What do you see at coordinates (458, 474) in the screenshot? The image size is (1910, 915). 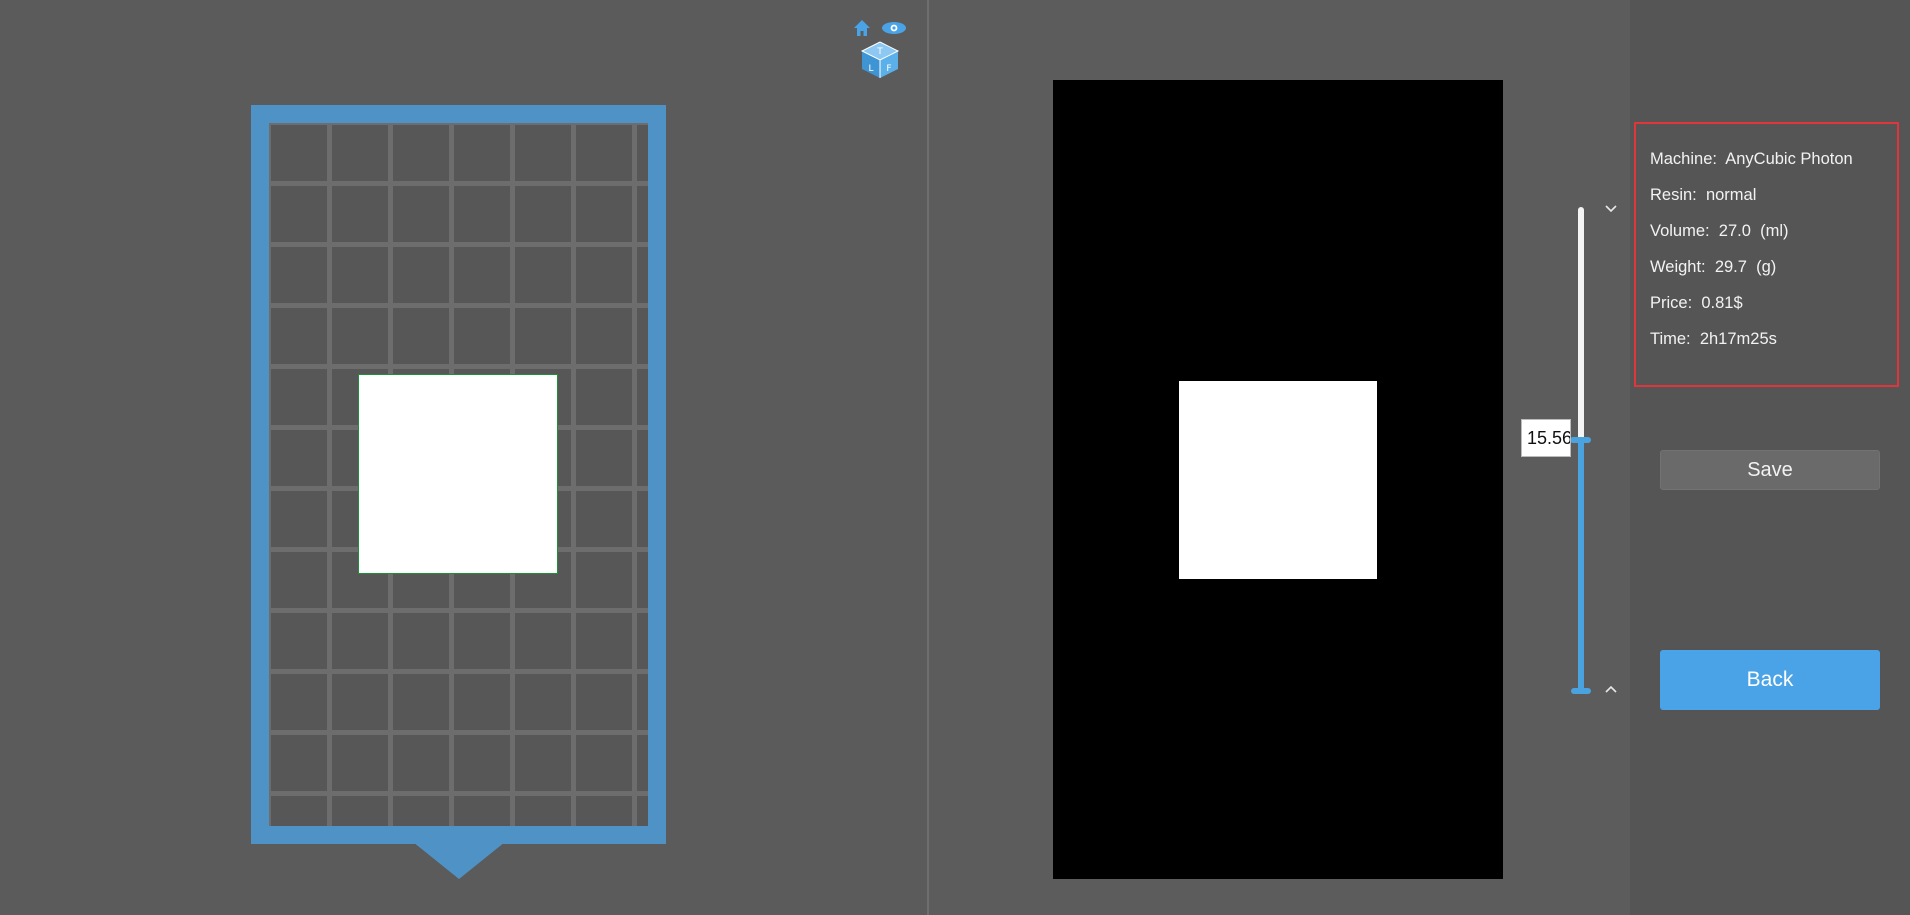 I see `model-object` at bounding box center [458, 474].